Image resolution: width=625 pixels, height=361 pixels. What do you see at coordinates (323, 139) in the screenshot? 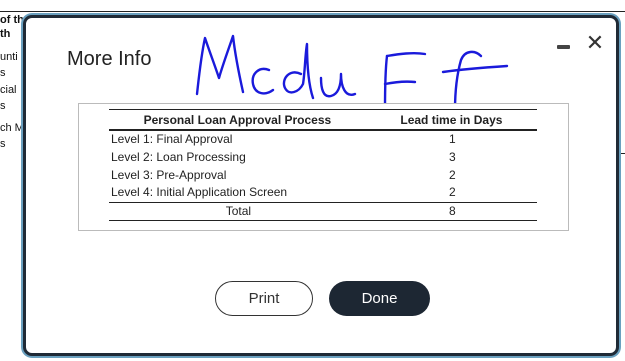
I see `table-row: Level 1: Final Approval 1` at bounding box center [323, 139].